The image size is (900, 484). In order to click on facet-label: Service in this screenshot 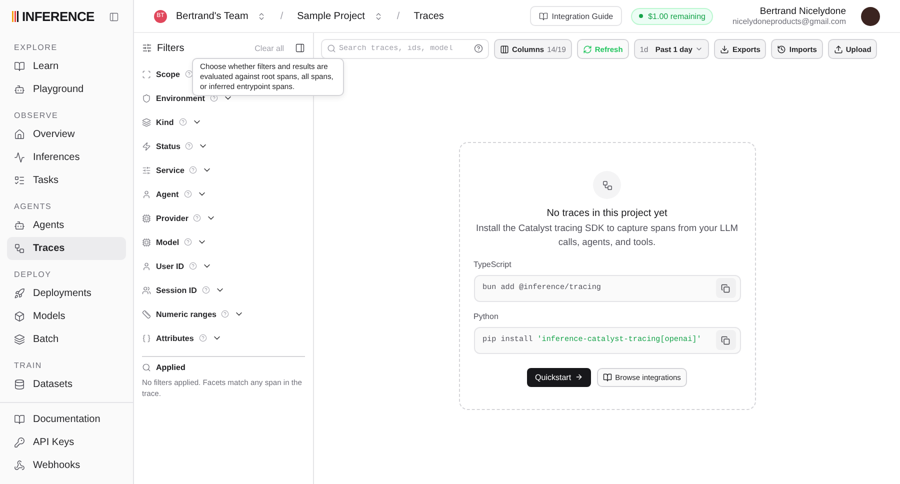, I will do `click(170, 170)`.